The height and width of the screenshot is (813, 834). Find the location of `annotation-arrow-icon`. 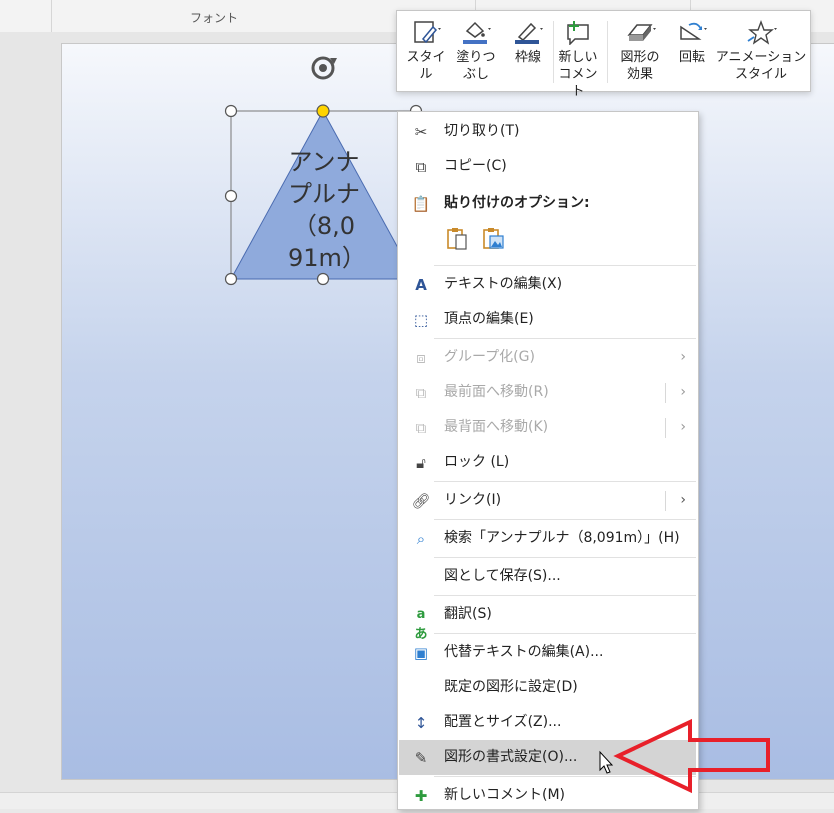

annotation-arrow-icon is located at coordinates (691, 756).